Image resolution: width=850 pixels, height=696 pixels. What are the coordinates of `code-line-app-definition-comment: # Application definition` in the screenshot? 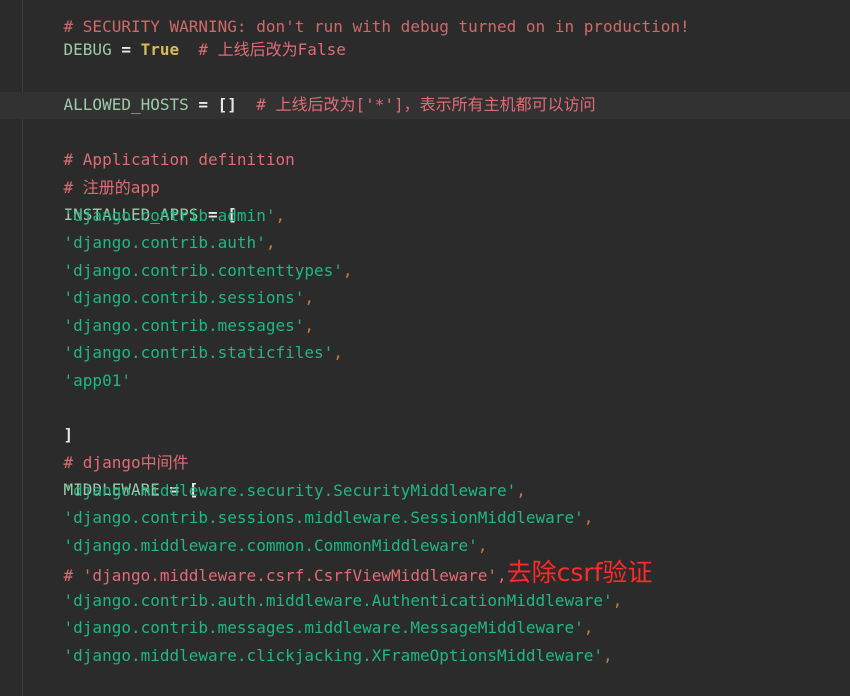 It's located at (160, 144).